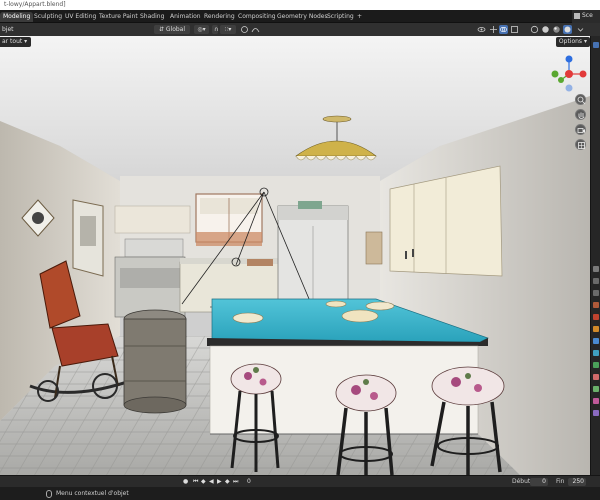 The image size is (600, 500). What do you see at coordinates (493, 29) in the screenshot?
I see `gizmo-toggle-icon` at bounding box center [493, 29].